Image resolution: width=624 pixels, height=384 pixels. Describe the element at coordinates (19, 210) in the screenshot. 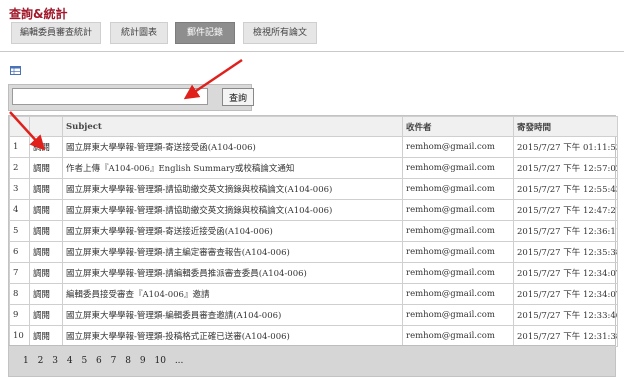

I see `row-number: 4` at that location.